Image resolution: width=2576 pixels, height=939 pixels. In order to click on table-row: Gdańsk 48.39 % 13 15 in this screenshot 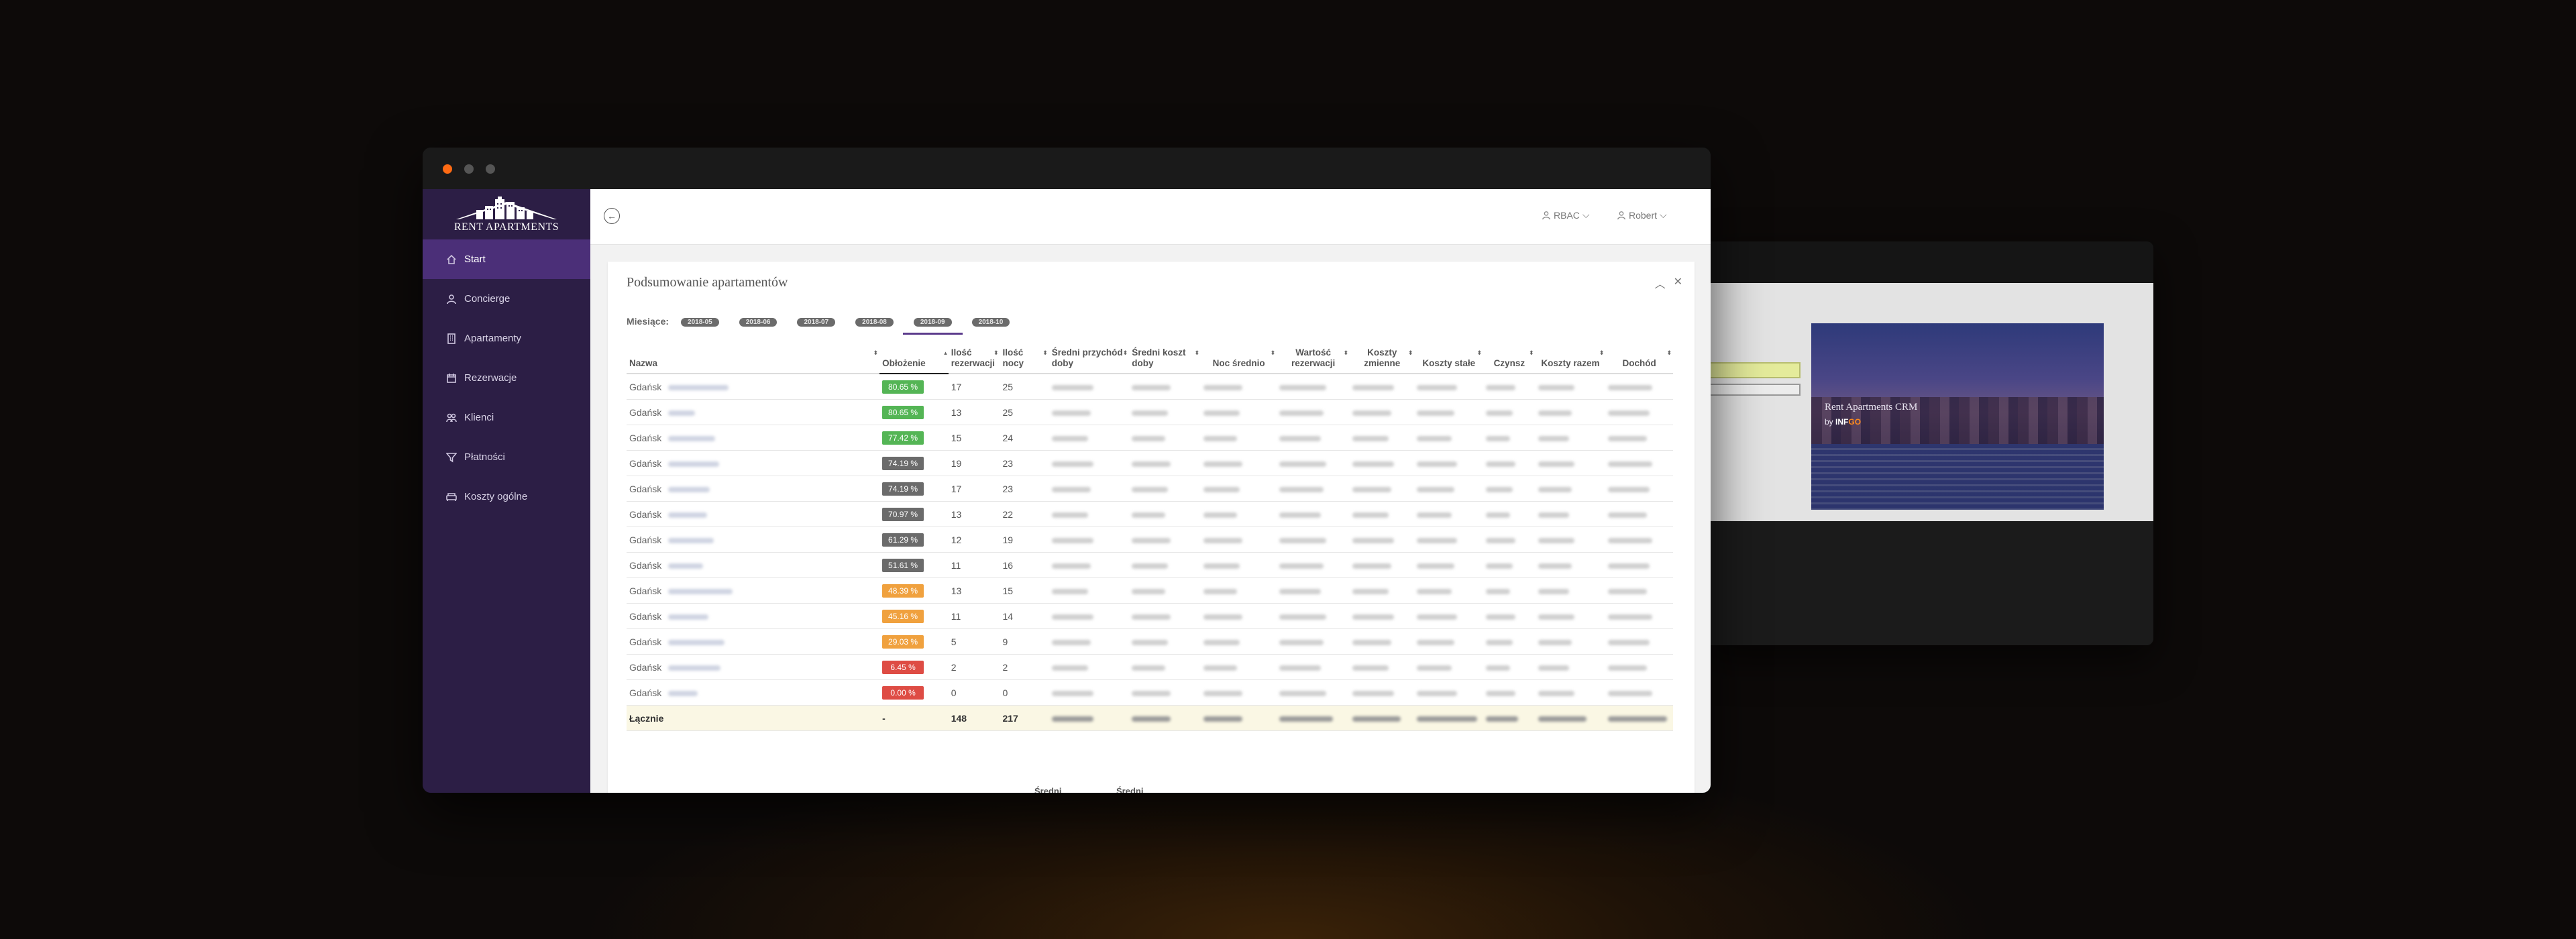, I will do `click(1150, 590)`.